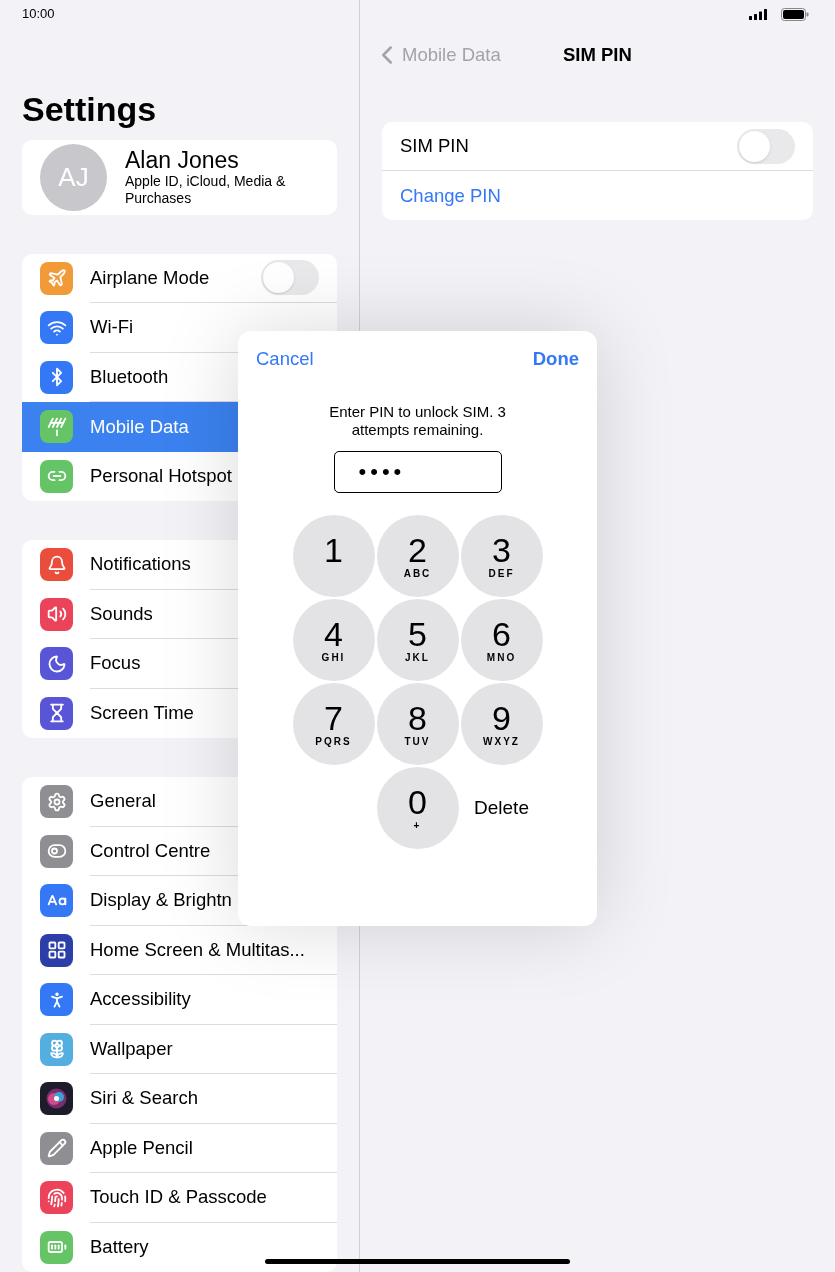 This screenshot has height=1272, width=835. I want to click on keypad-key: 8 TUV, so click(417, 724).